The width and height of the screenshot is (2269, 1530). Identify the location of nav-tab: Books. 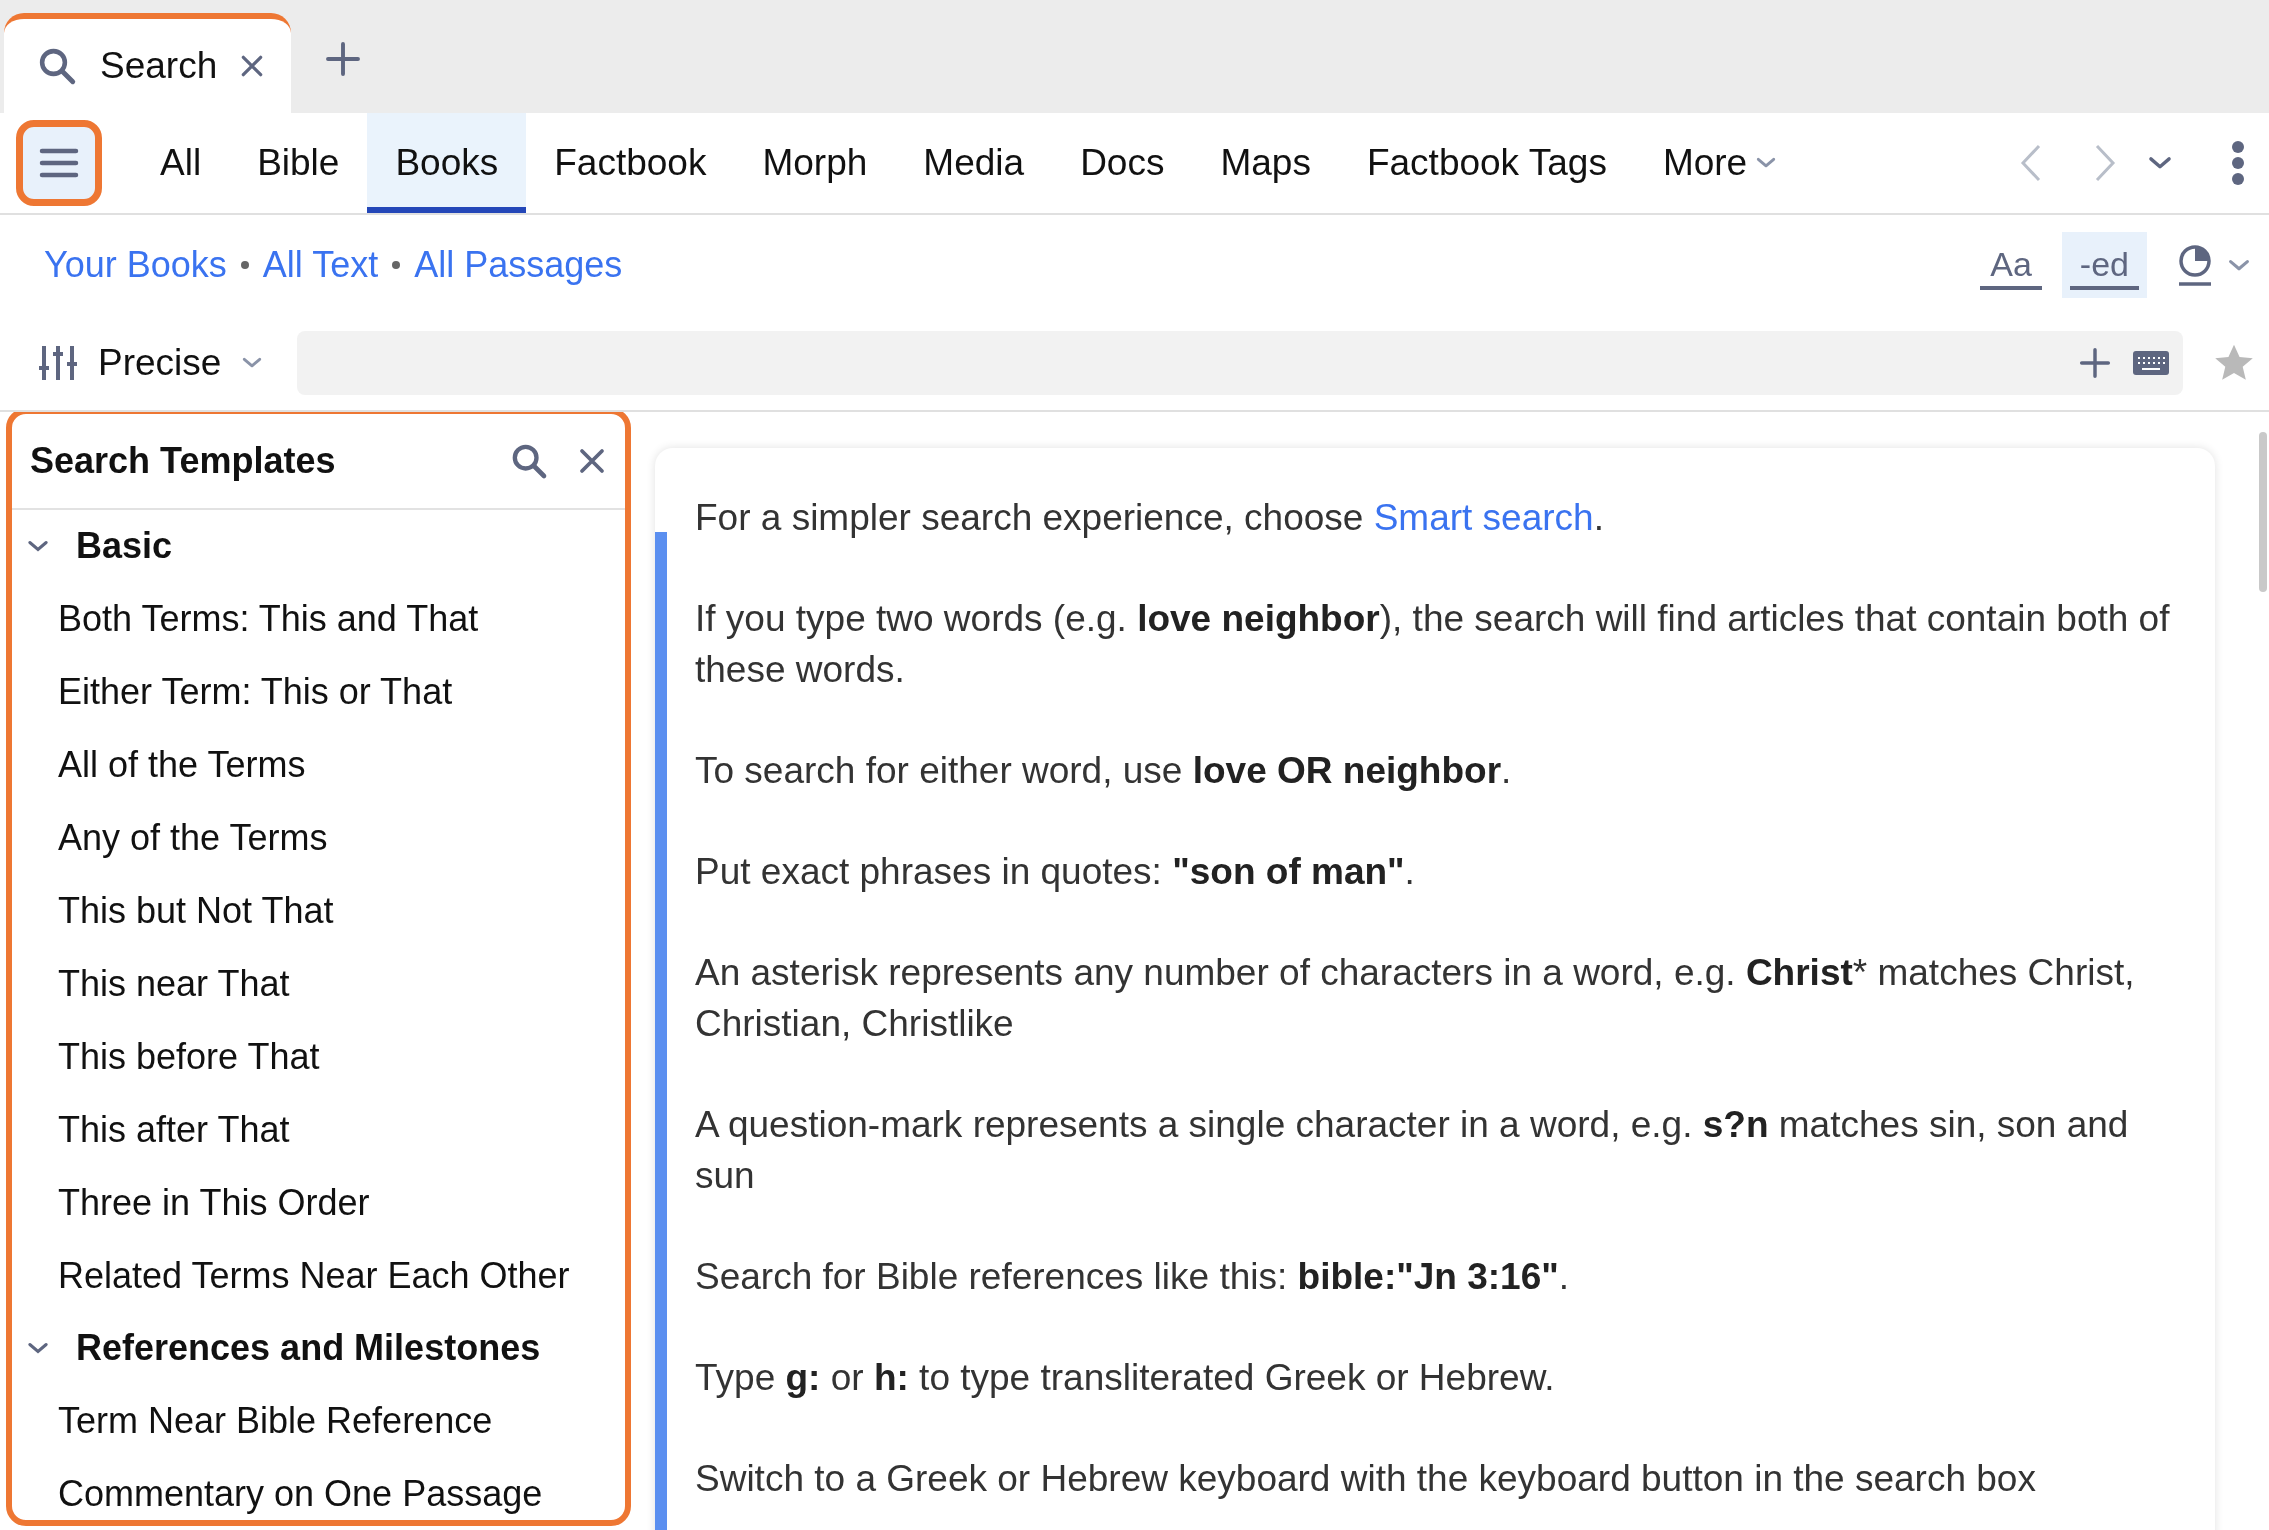
(447, 163).